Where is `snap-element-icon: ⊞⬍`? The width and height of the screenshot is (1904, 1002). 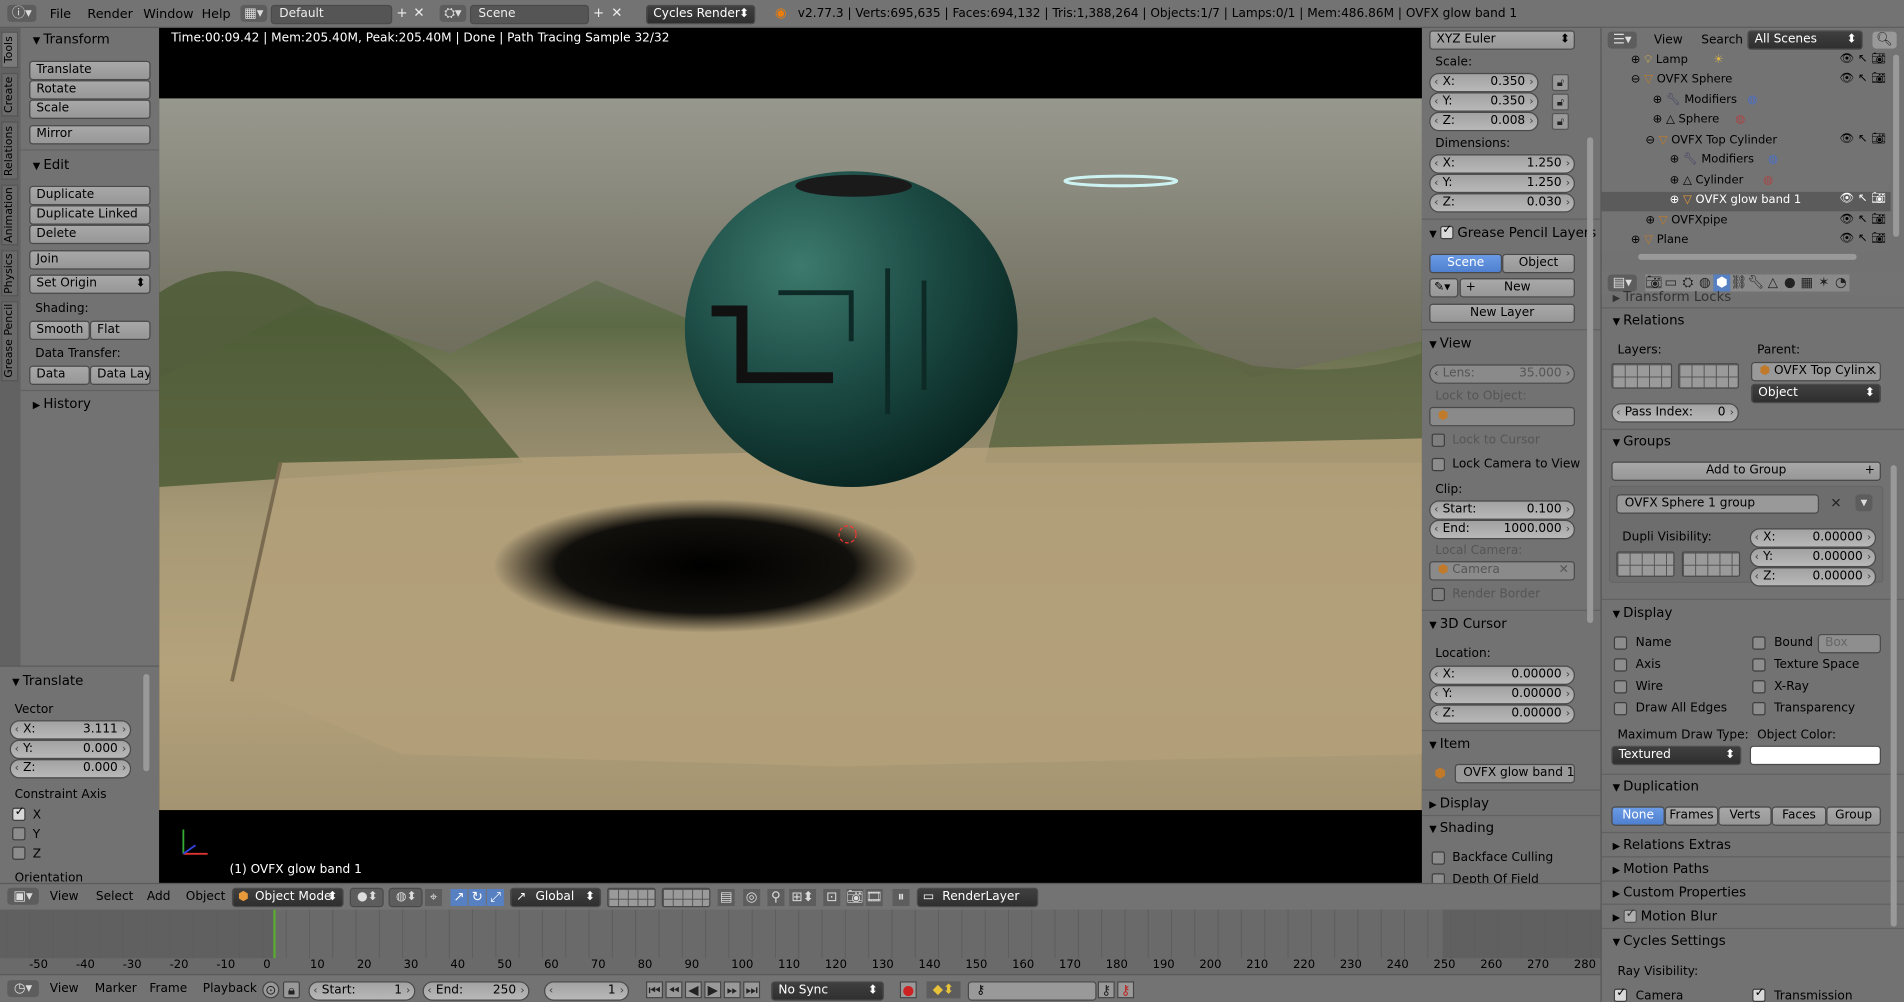 snap-element-icon: ⊞⬍ is located at coordinates (803, 898).